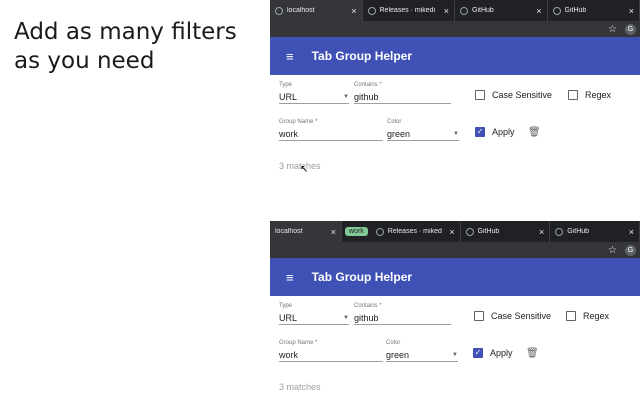 Image resolution: width=640 pixels, height=400 pixels. Describe the element at coordinates (356, 231) in the screenshot. I see `tab-group-chip-work: work` at that location.